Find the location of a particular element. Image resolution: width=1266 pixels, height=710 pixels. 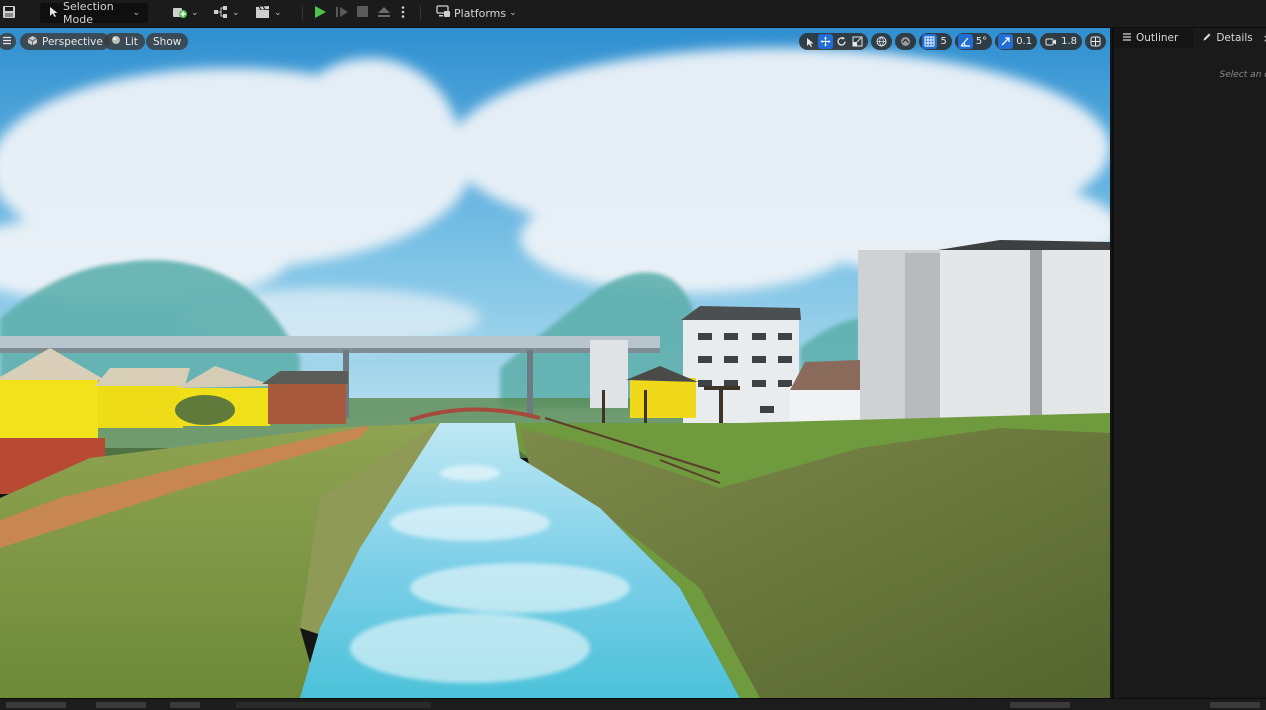

layout-icon is located at coordinates (1095, 41).